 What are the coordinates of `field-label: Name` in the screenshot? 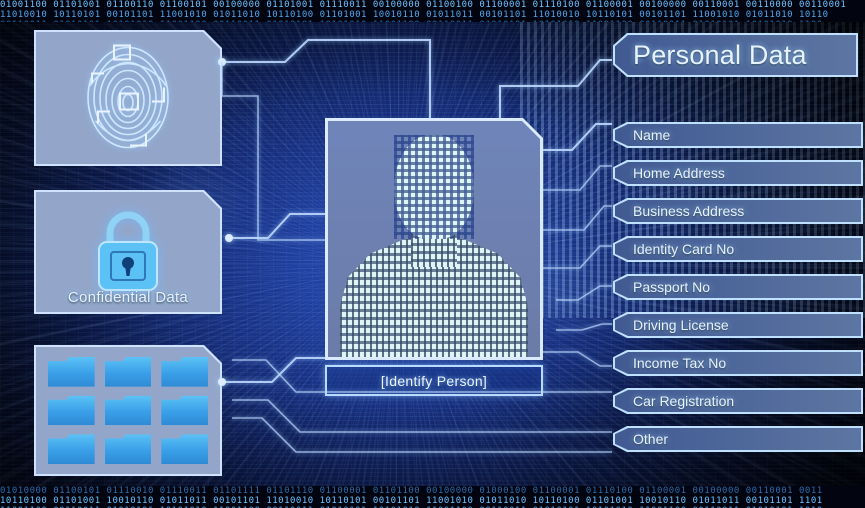 It's located at (652, 135).